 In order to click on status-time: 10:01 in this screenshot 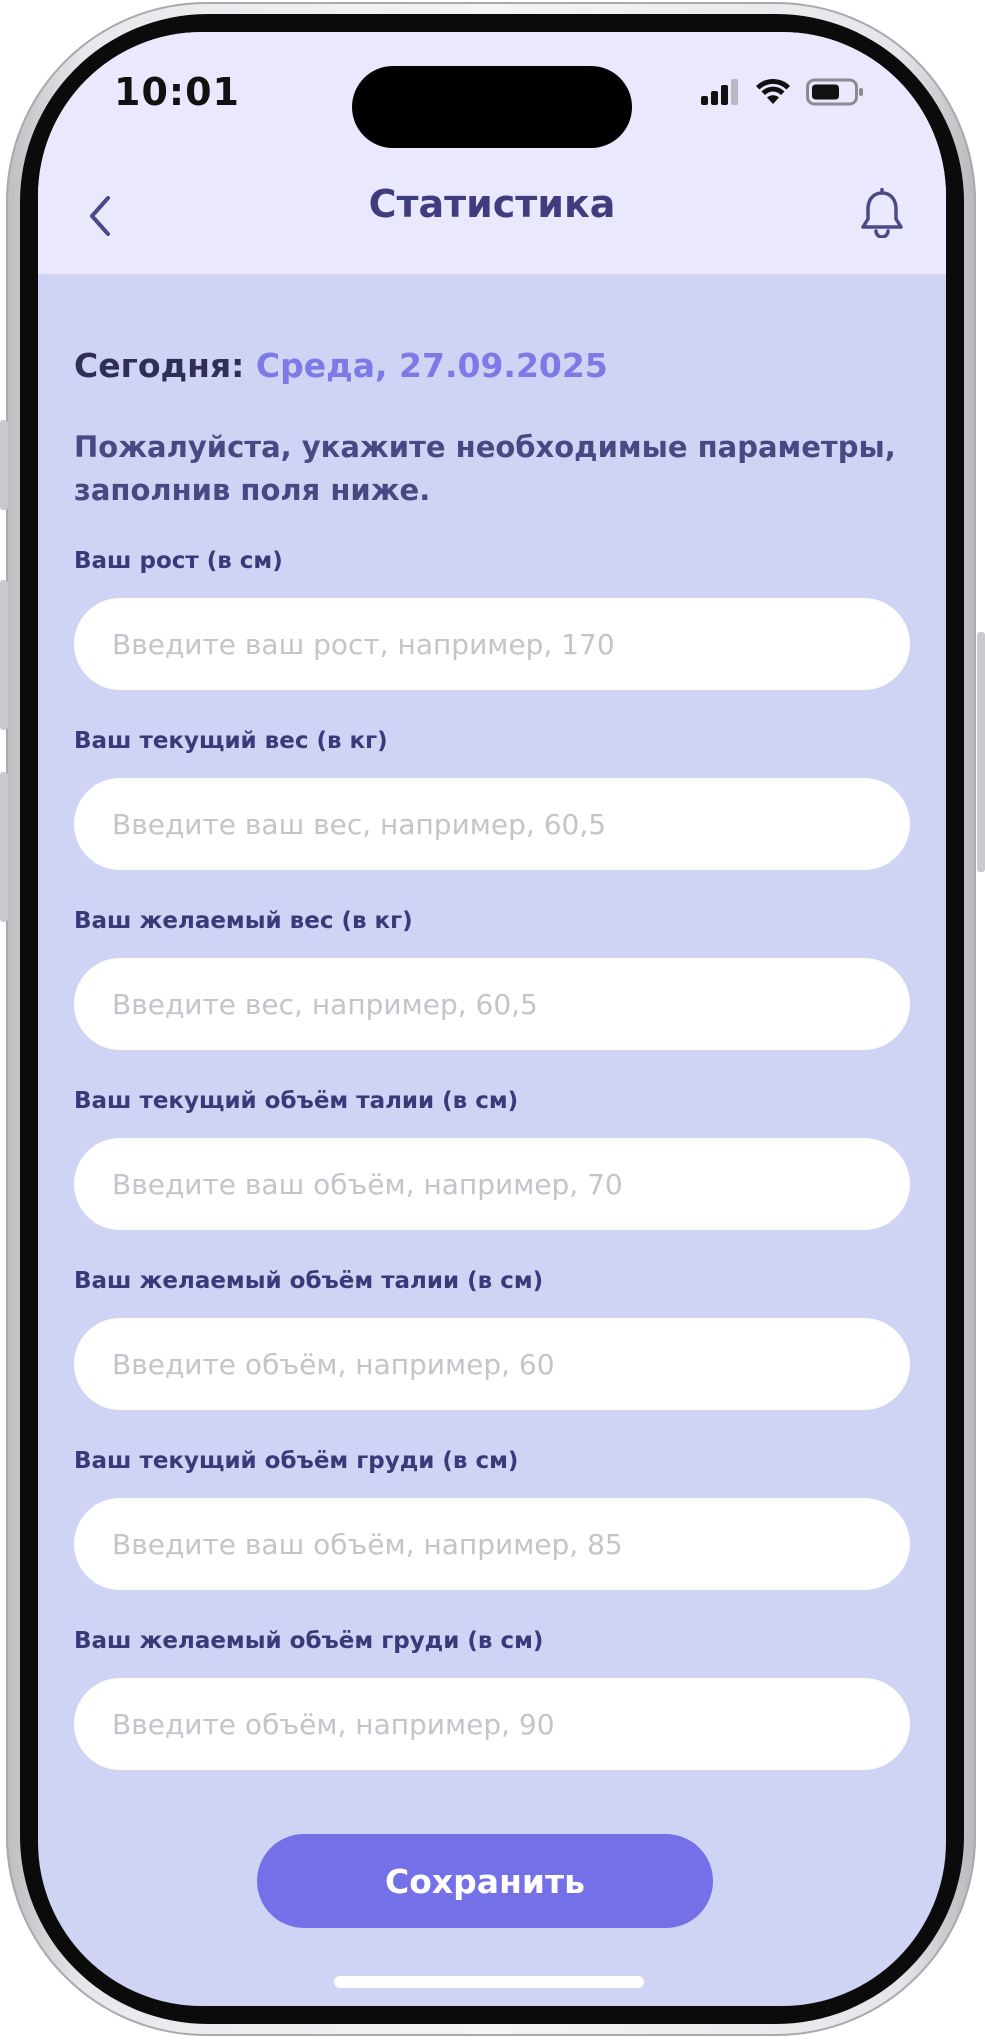, I will do `click(177, 92)`.